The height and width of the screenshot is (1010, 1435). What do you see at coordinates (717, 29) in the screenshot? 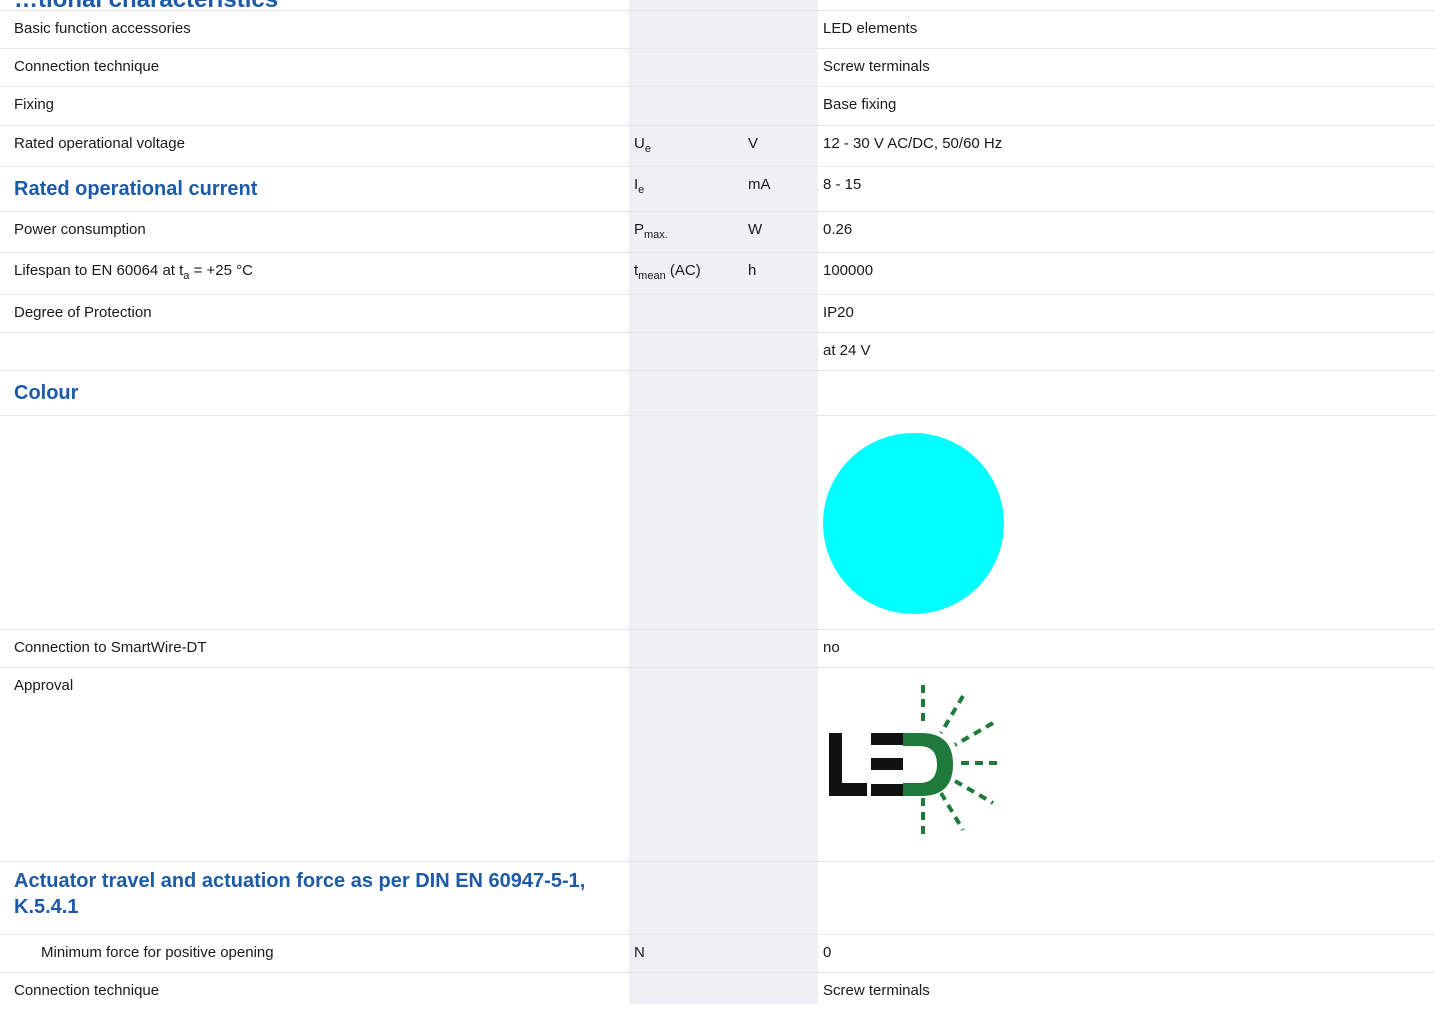
I see `spec-row-basic-function: Basic function accessories LED elements` at bounding box center [717, 29].